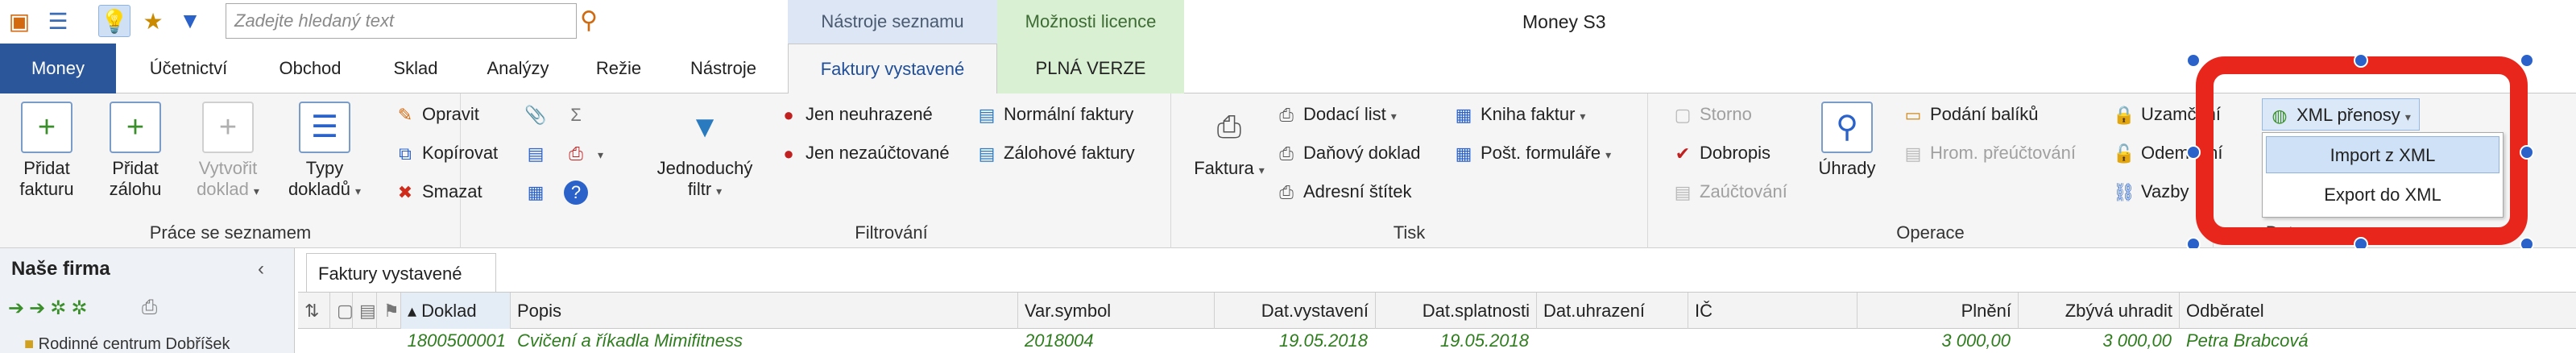 The image size is (2576, 353). Describe the element at coordinates (449, 311) in the screenshot. I see `column-doklad-label: Doklad` at that location.